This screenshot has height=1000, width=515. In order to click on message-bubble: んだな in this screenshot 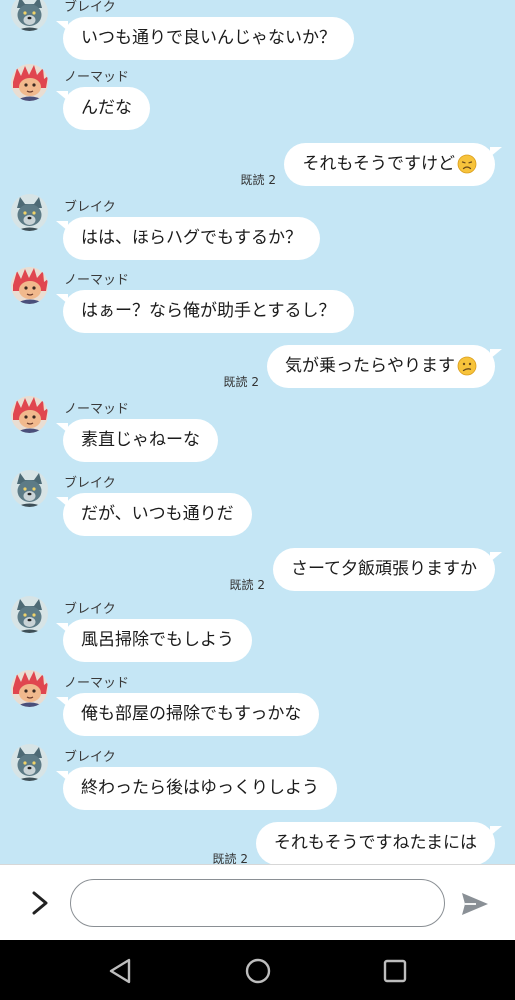, I will do `click(103, 108)`.